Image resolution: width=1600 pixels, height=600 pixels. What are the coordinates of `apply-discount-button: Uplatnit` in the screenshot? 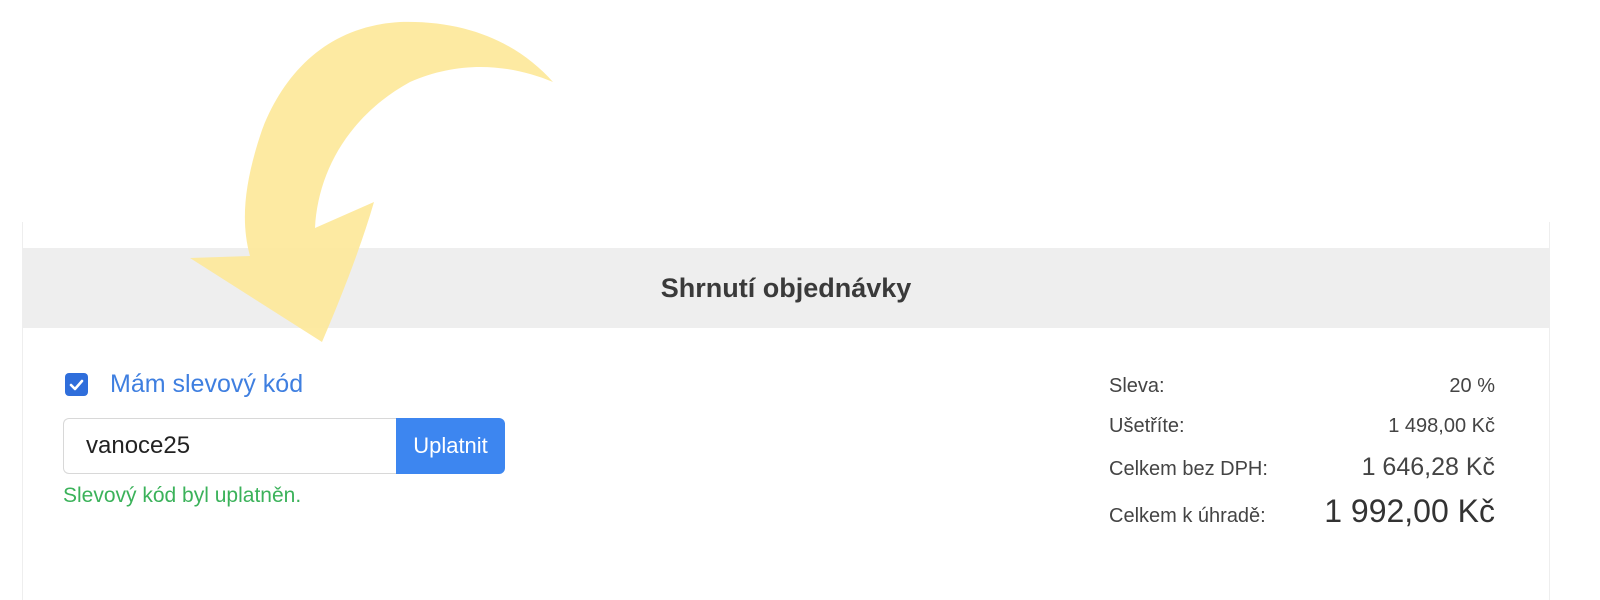 It's located at (450, 446).